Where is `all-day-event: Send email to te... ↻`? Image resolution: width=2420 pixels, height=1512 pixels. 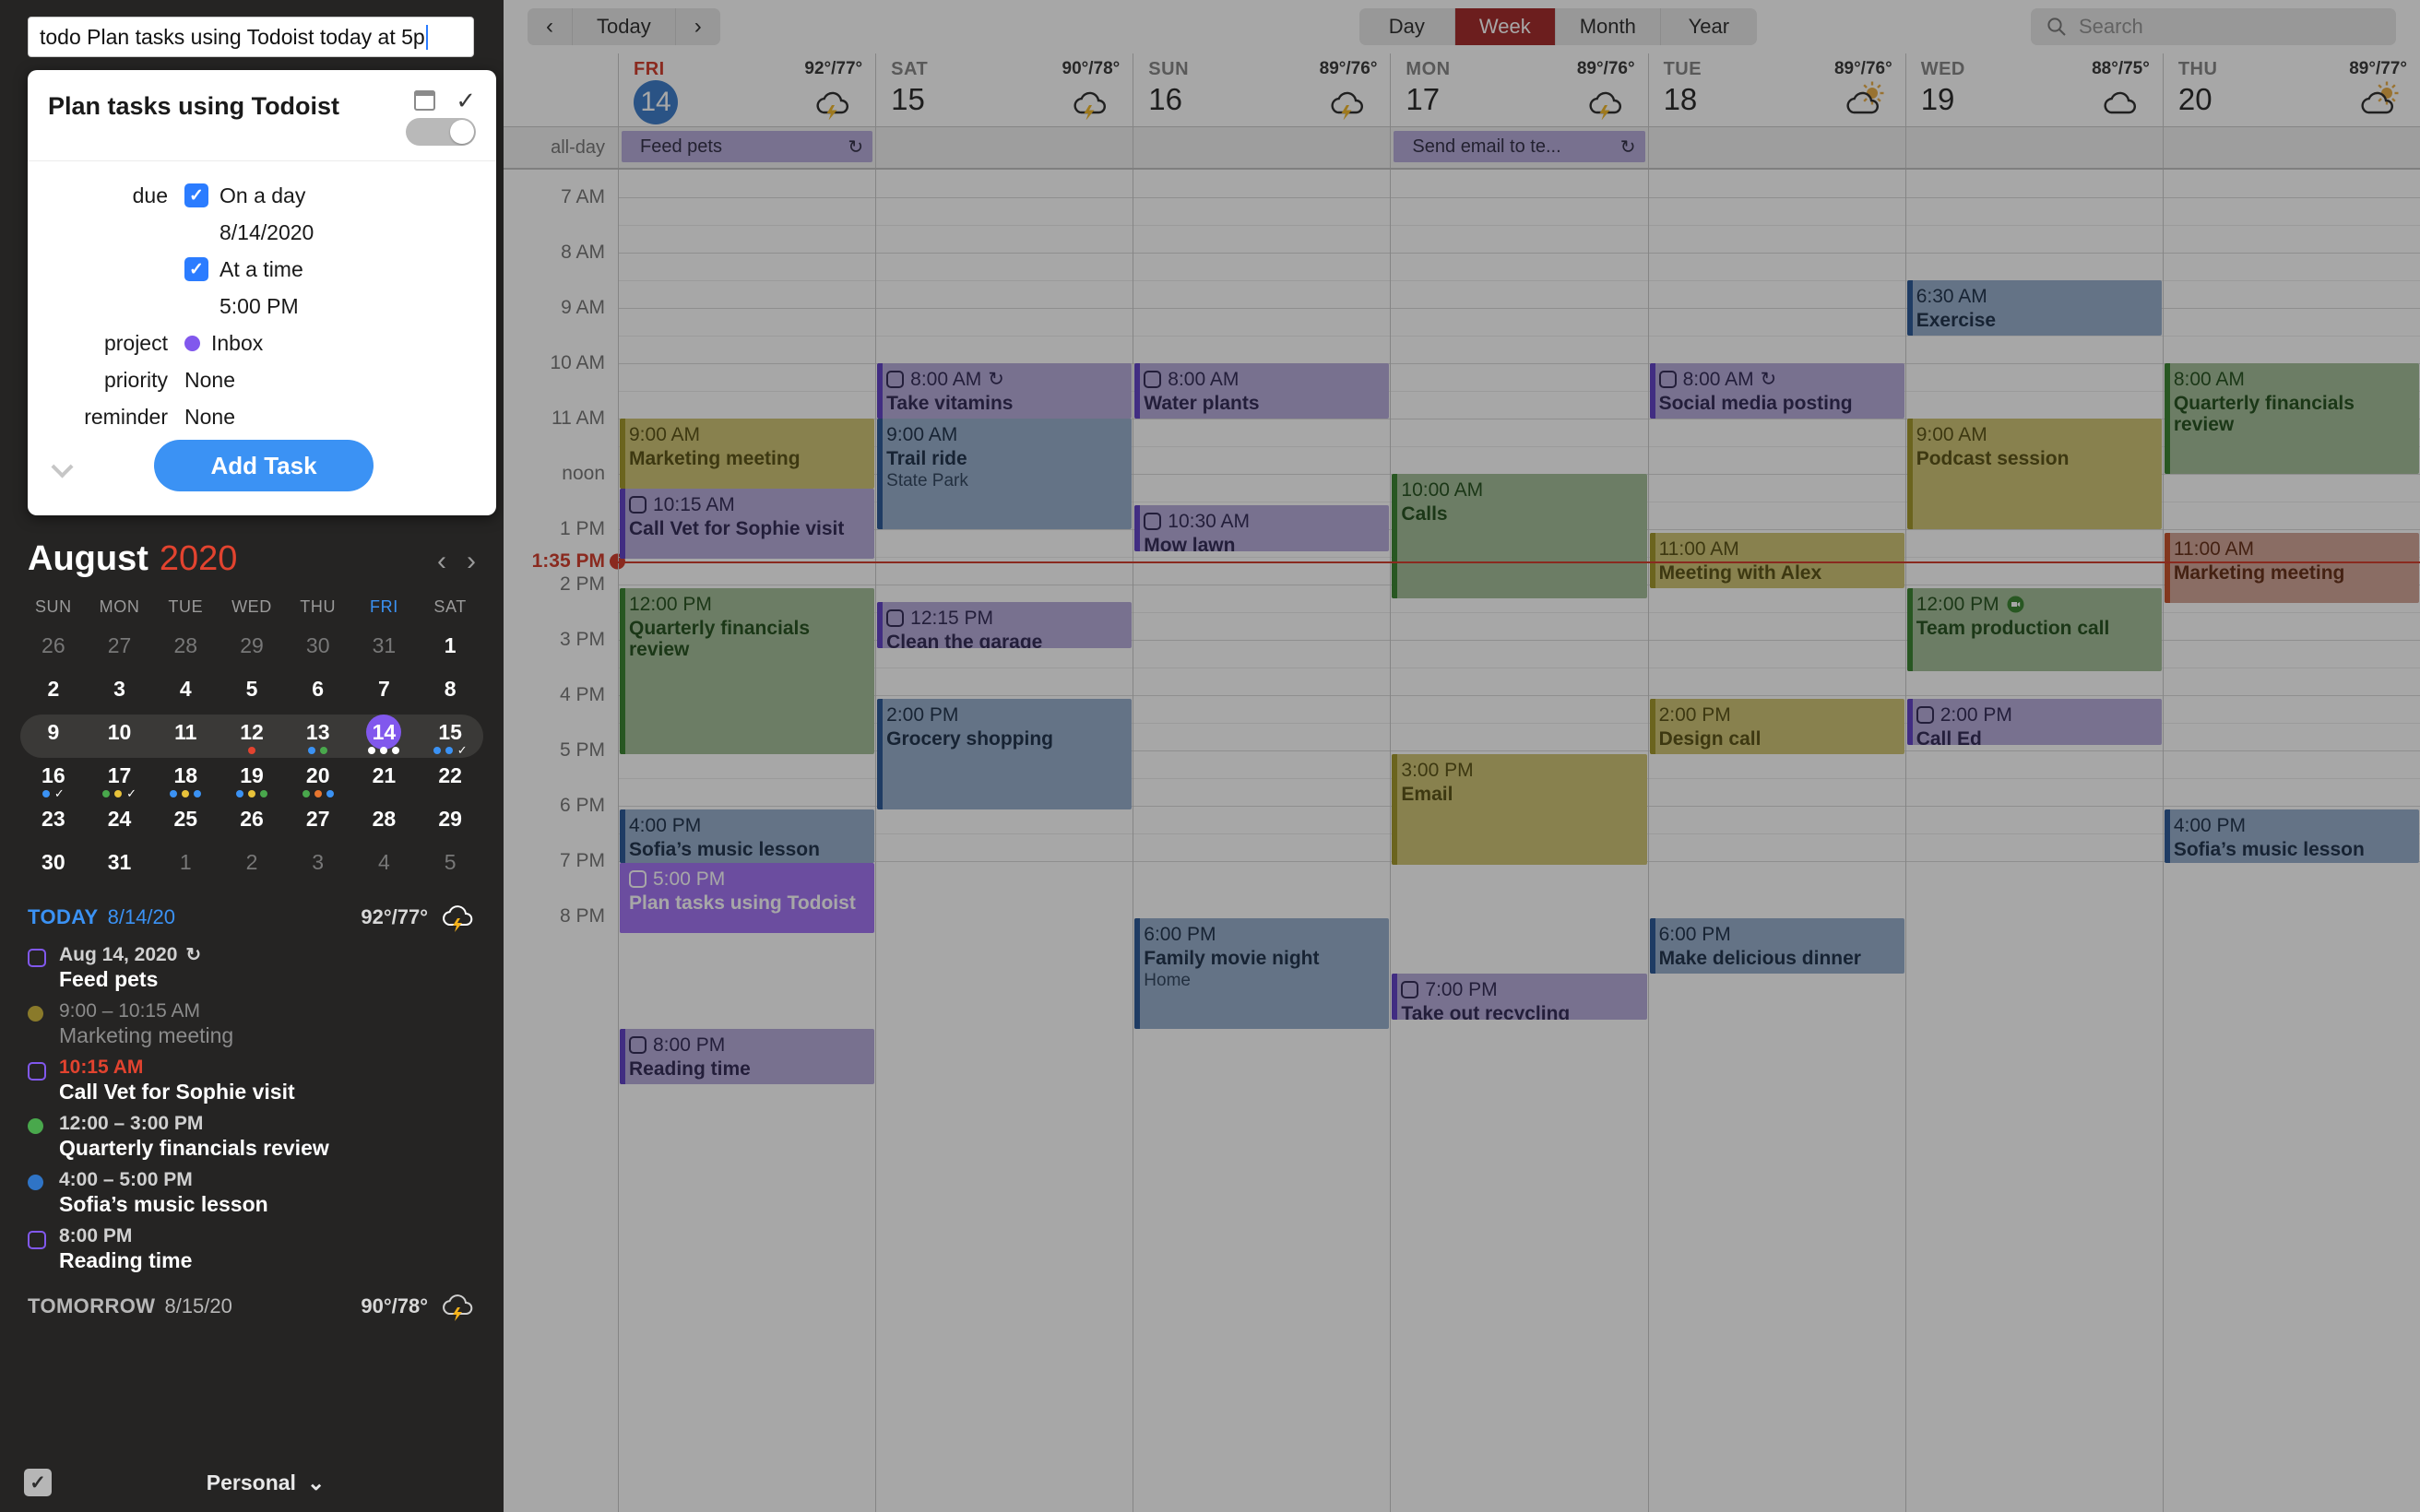 all-day-event: Send email to te... ↻ is located at coordinates (1519, 146).